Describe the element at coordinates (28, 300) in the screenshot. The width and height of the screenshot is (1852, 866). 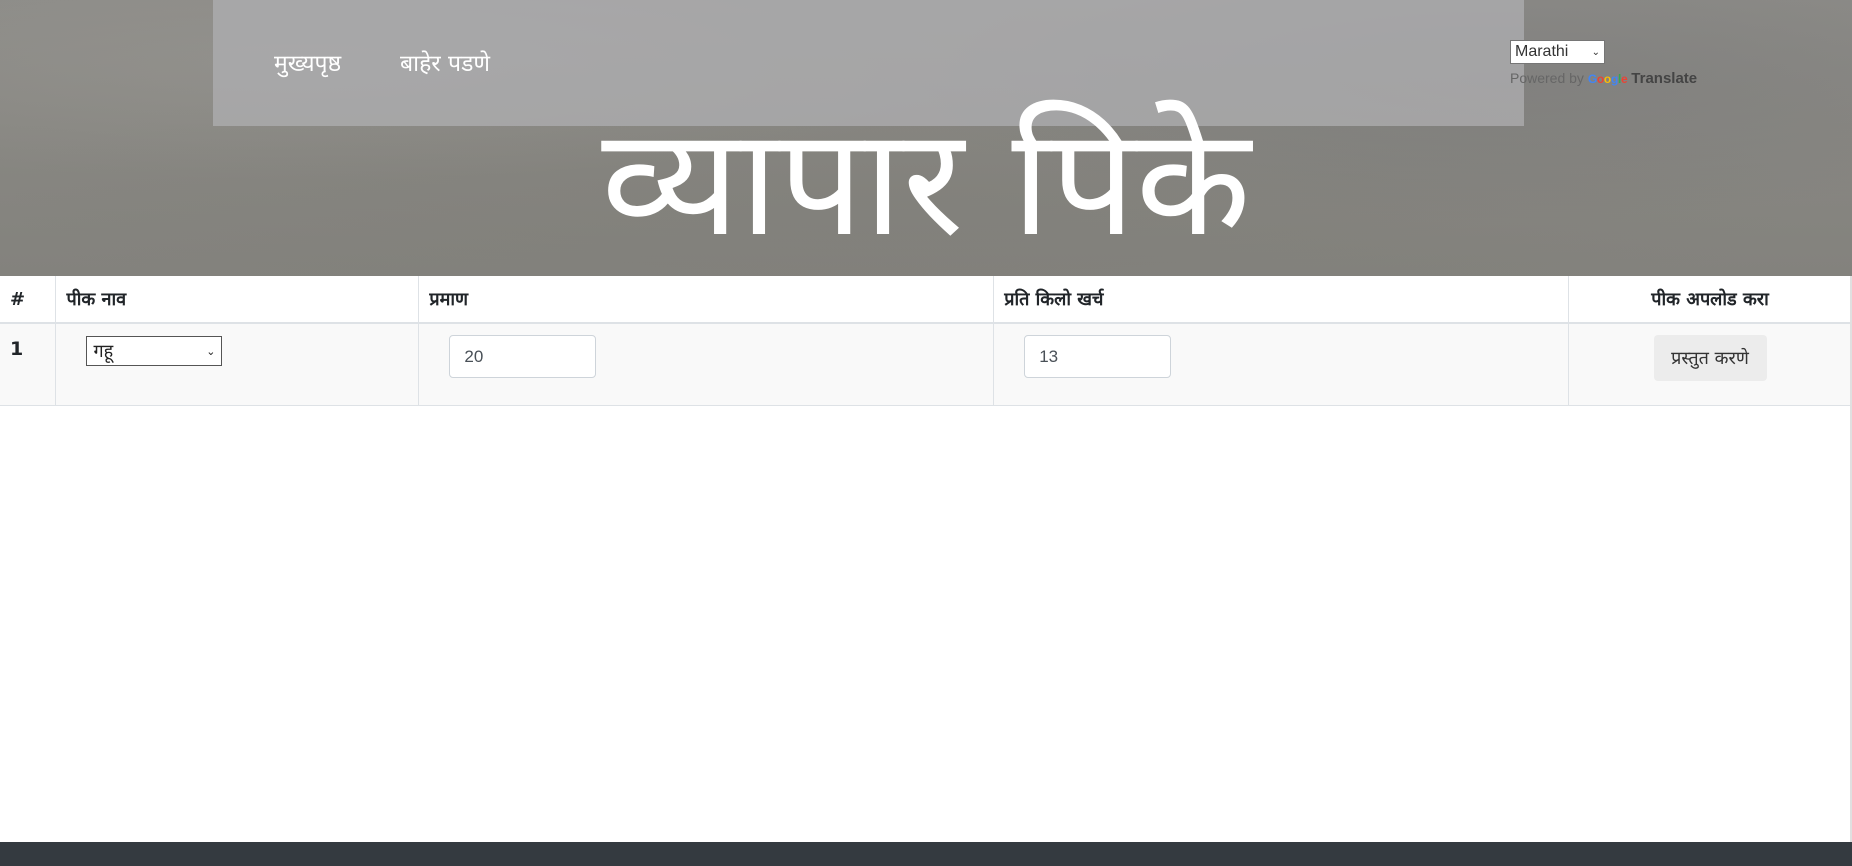
I see `header-index: #` at that location.